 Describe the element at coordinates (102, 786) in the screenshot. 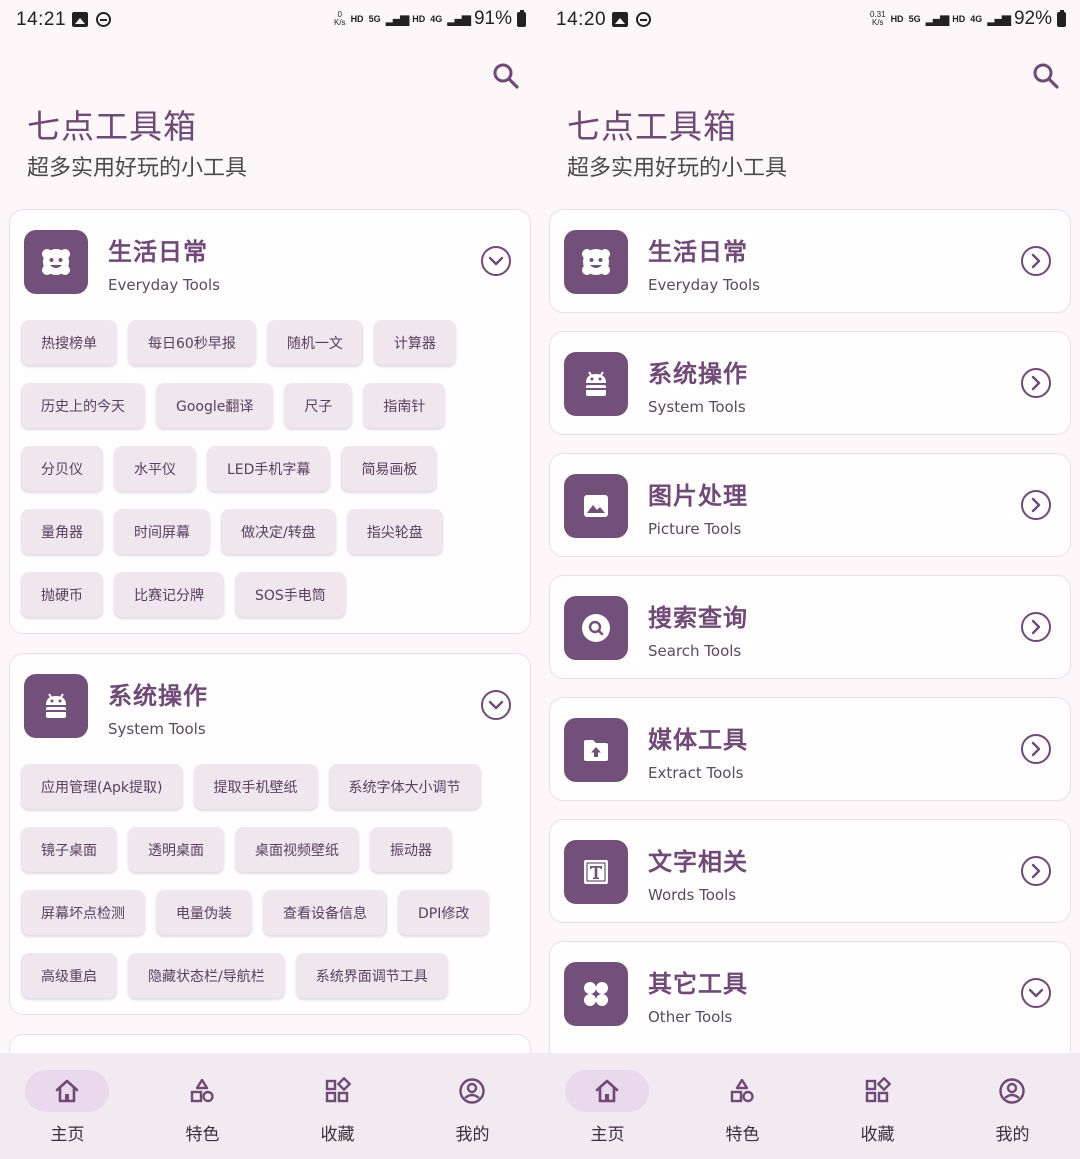

I see `tool-chip: 应用管理(Apk提取)` at that location.